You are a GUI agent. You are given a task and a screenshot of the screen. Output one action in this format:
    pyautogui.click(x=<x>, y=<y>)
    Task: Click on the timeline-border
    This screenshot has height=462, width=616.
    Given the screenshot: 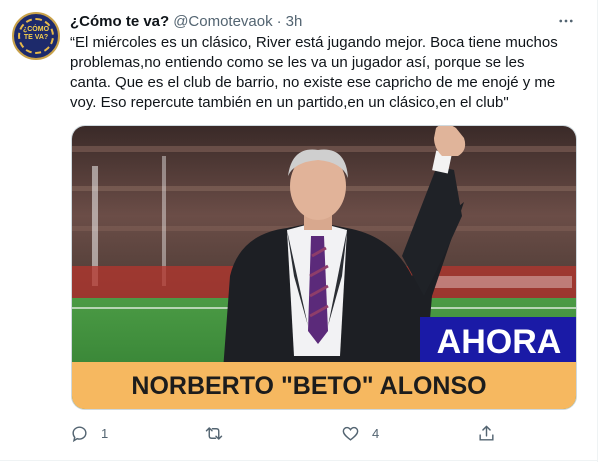 What is the action you would take?
    pyautogui.click(x=597, y=231)
    